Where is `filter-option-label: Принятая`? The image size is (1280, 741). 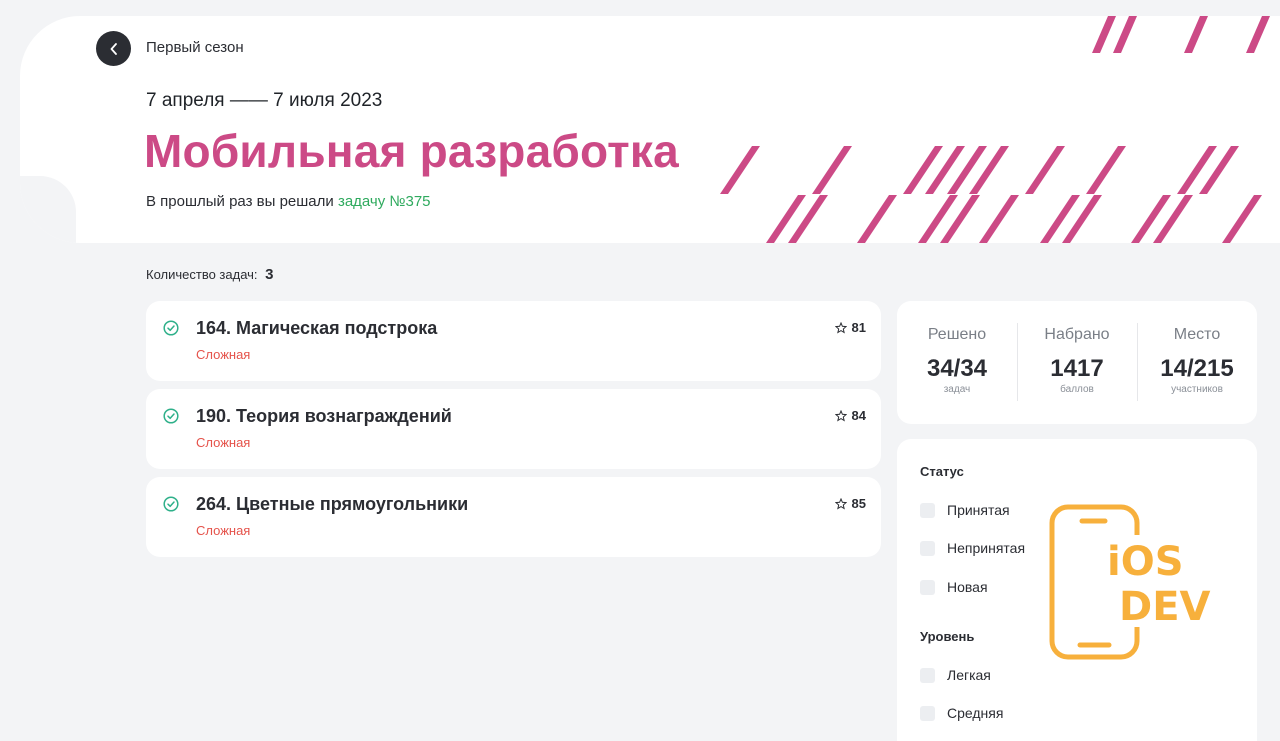
filter-option-label: Принятая is located at coordinates (978, 510).